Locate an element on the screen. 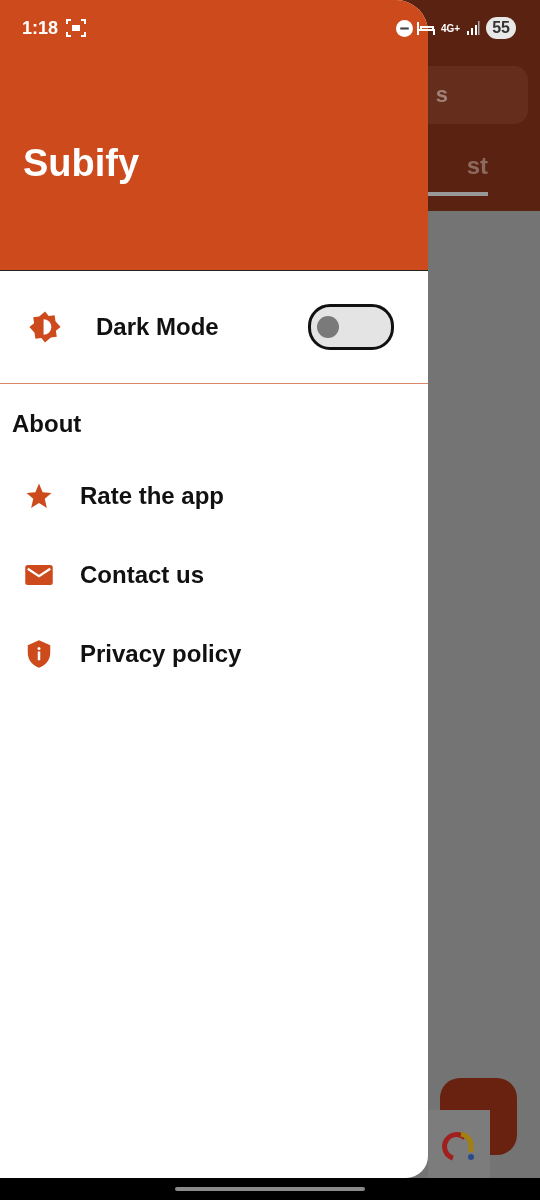 The image size is (540, 1200). signal-icon is located at coordinates (473, 28).